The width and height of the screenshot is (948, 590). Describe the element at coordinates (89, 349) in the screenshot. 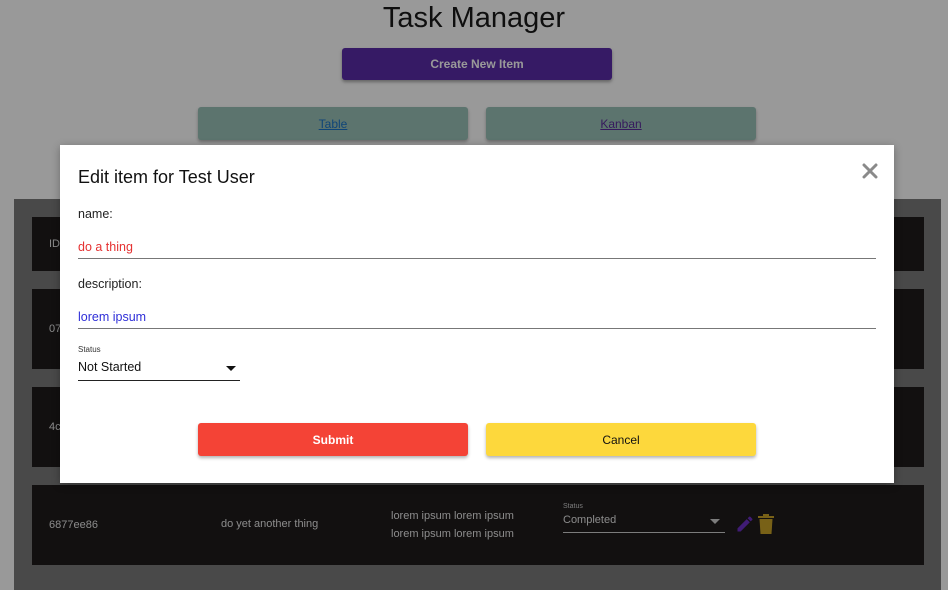

I see `status-label: Status` at that location.